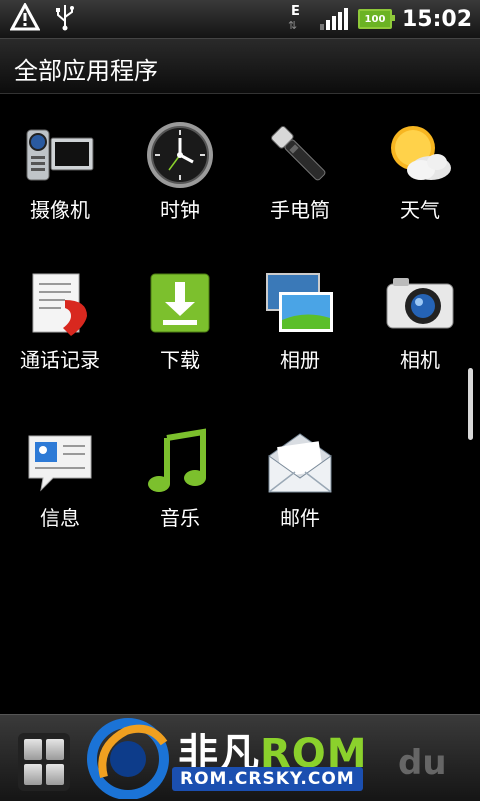 Image resolution: width=480 pixels, height=801 pixels. What do you see at coordinates (25, 18) in the screenshot?
I see `warning-icon` at bounding box center [25, 18].